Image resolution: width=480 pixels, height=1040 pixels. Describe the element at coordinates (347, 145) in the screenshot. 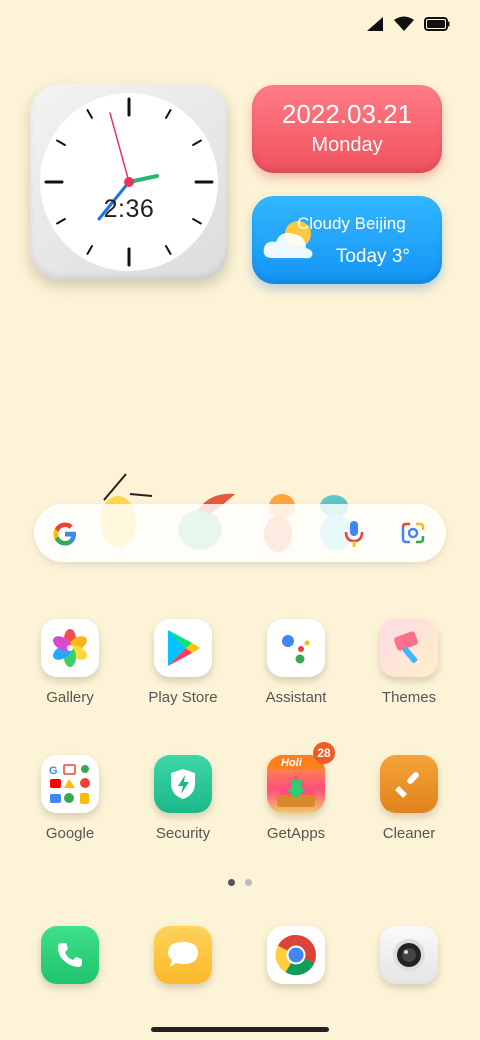

I see `weekday-text: Monday` at that location.